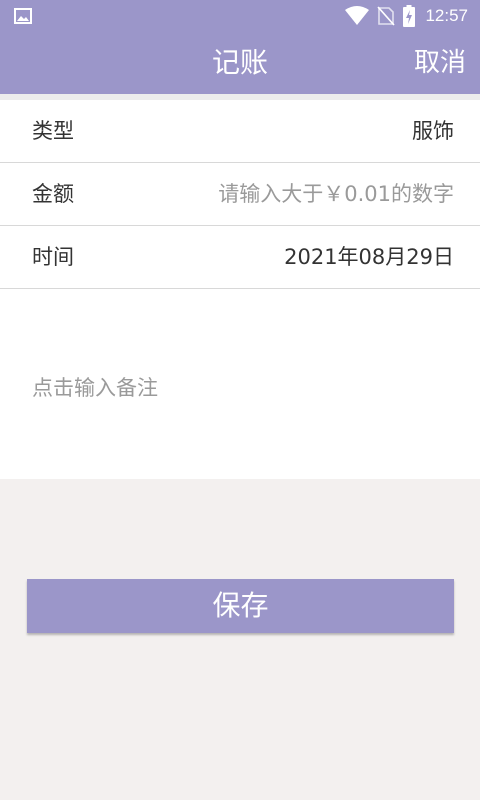 This screenshot has height=800, width=480. I want to click on amount-label: 金额, so click(53, 194).